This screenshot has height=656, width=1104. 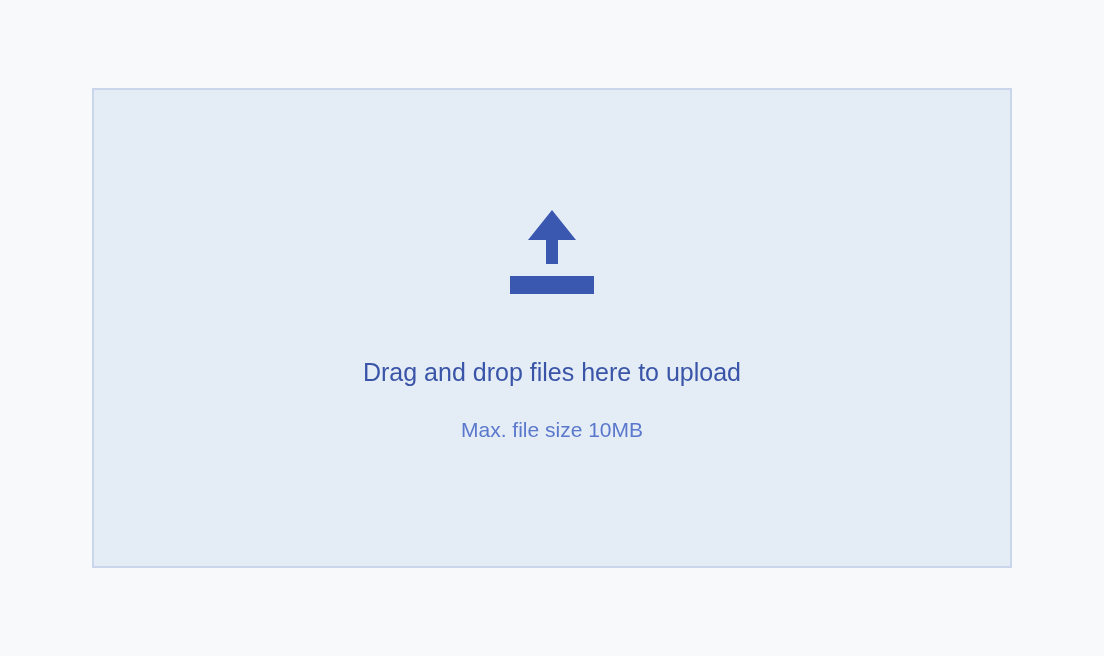 What do you see at coordinates (552, 429) in the screenshot?
I see `file-size-hint: Max. file size 10MB` at bounding box center [552, 429].